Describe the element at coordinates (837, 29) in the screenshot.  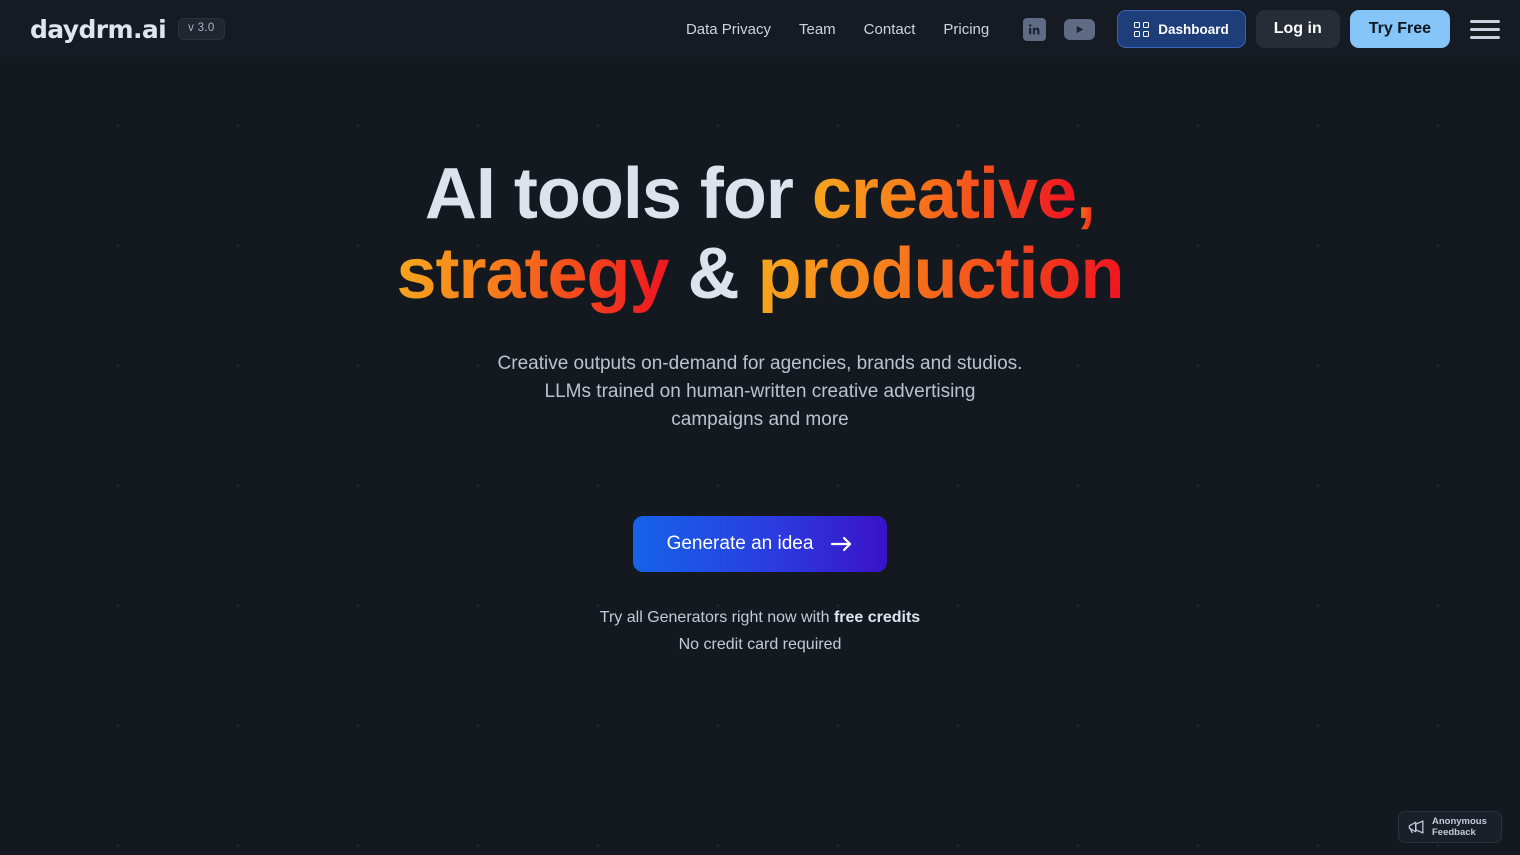
I see `main-navigation: Data Privacy Team Contact Pricing` at that location.